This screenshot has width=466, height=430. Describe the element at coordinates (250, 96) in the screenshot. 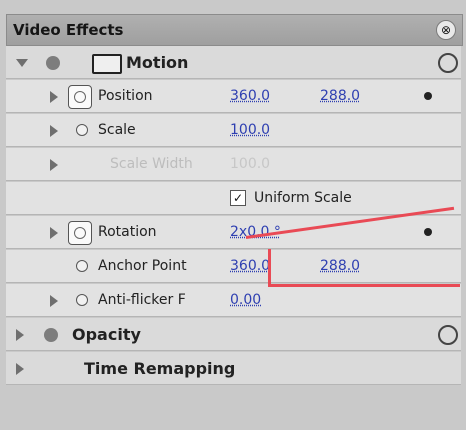

I see `position-x-value: 360.0` at that location.